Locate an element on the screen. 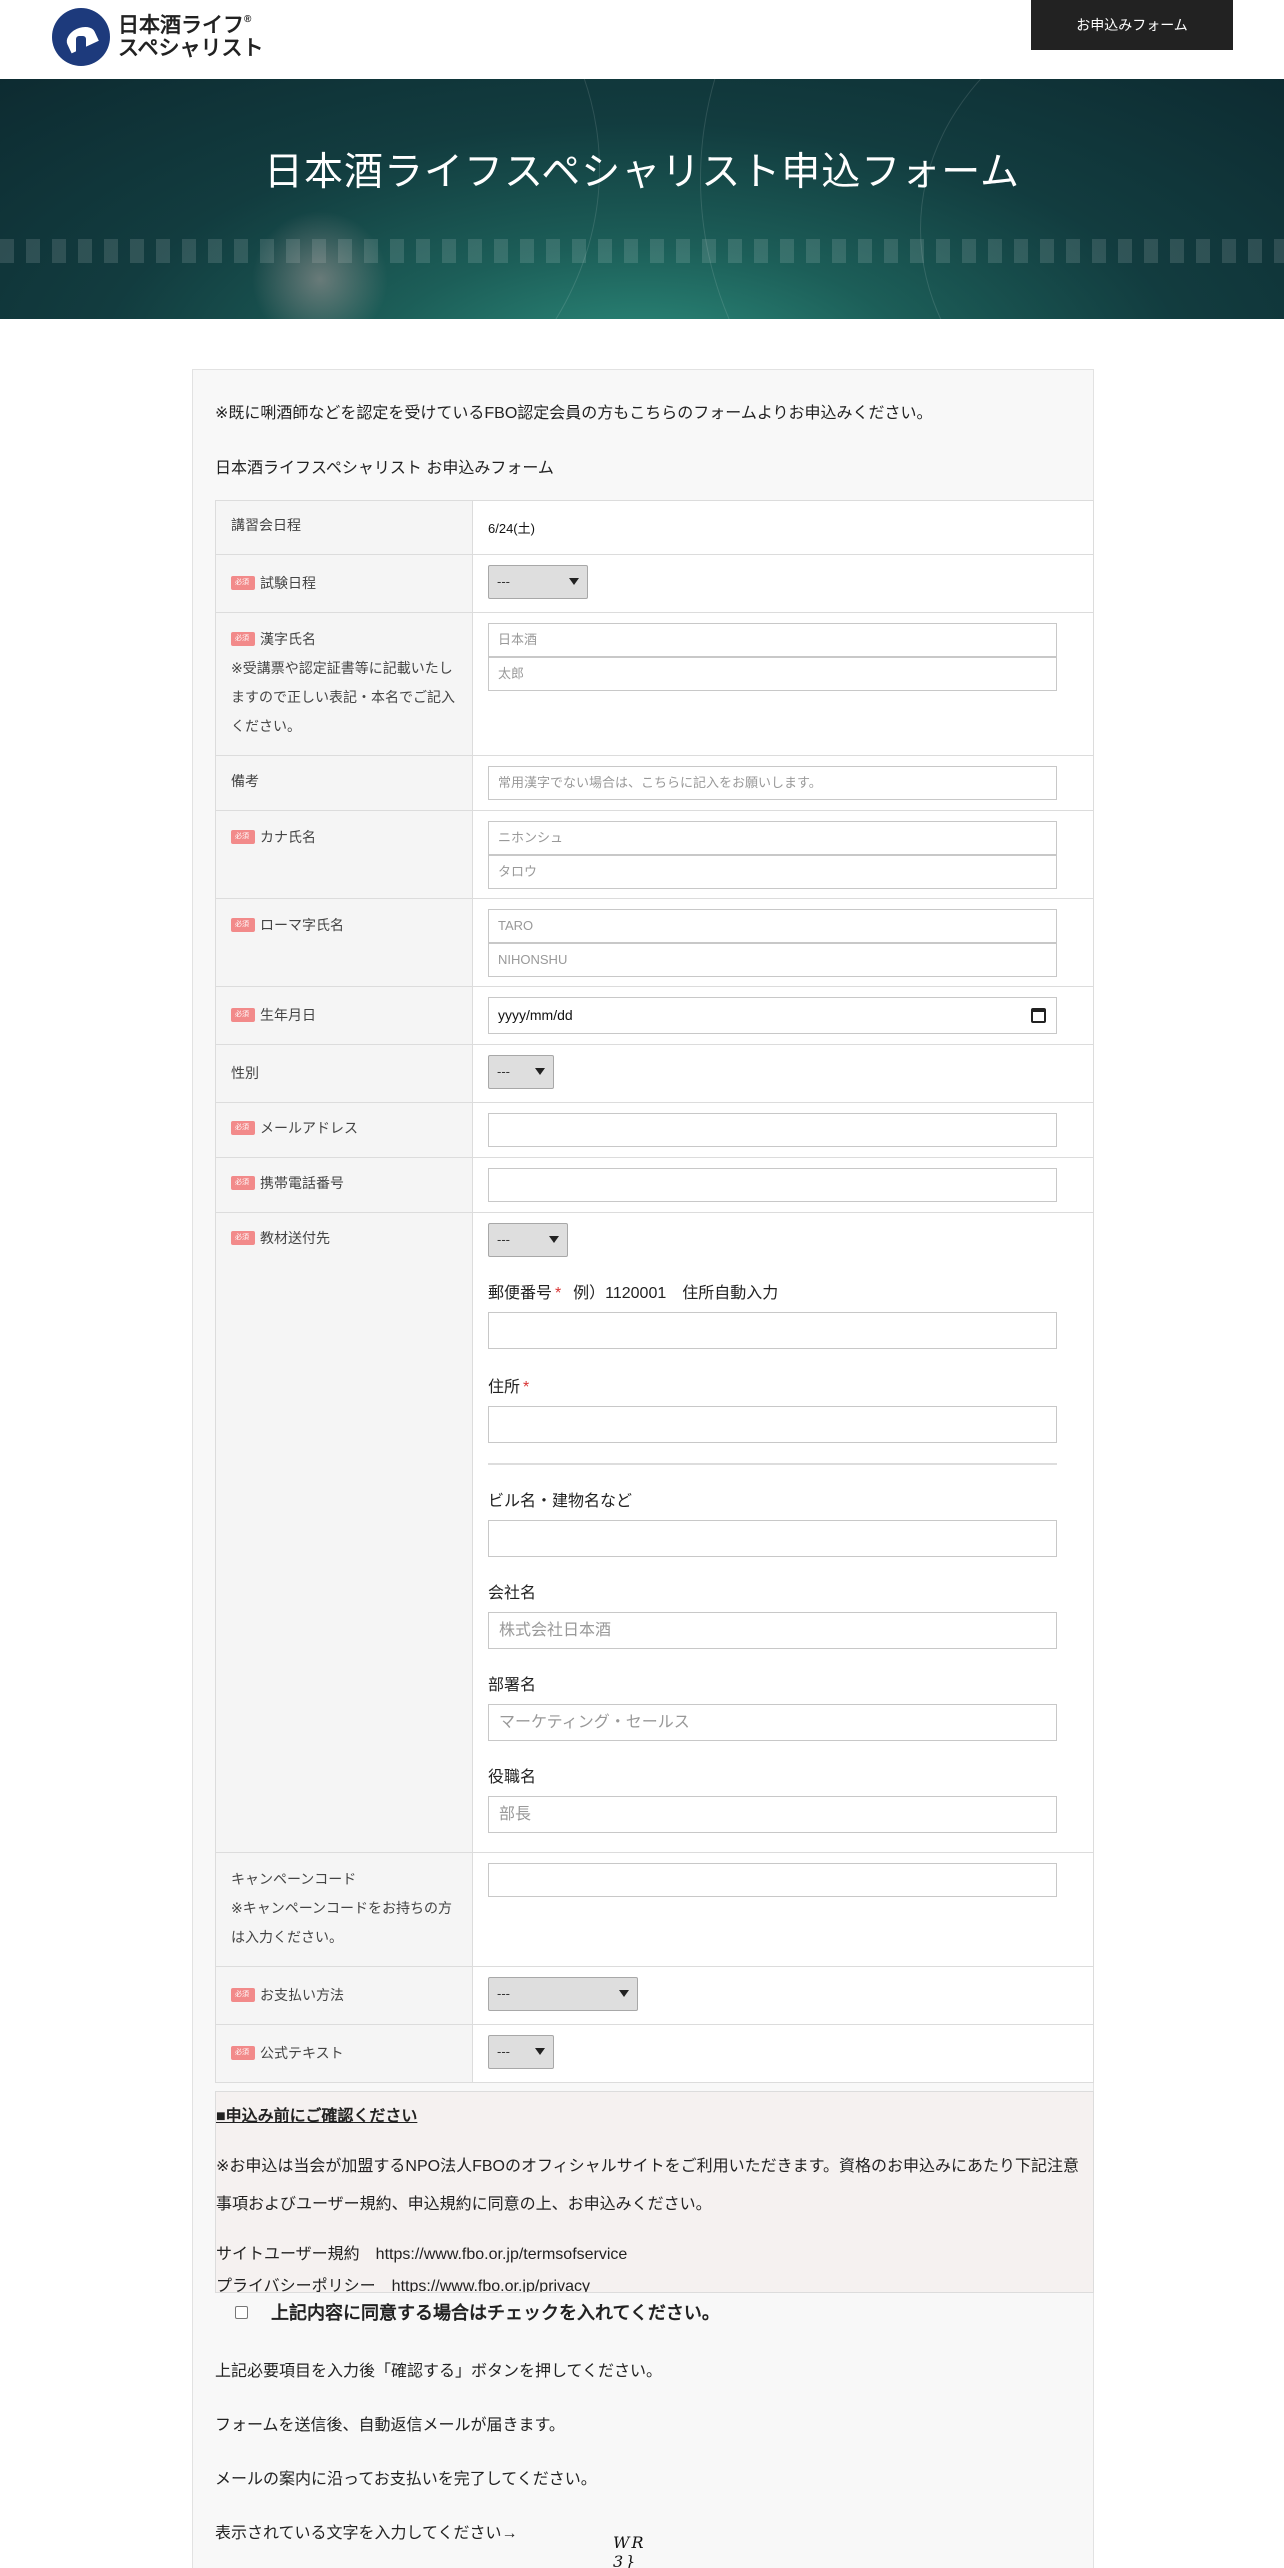 The height and width of the screenshot is (2568, 1284). note-confirm-button: 上記必要項目を入力後「確認する」ボタンを押してください。 is located at coordinates (439, 2371).